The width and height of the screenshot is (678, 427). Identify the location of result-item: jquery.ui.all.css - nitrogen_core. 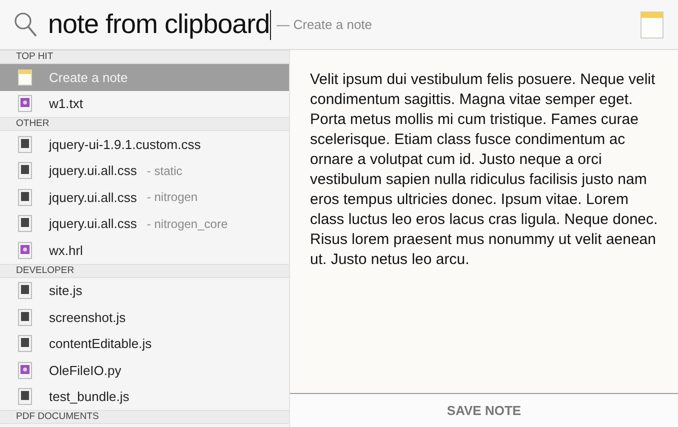
(144, 223).